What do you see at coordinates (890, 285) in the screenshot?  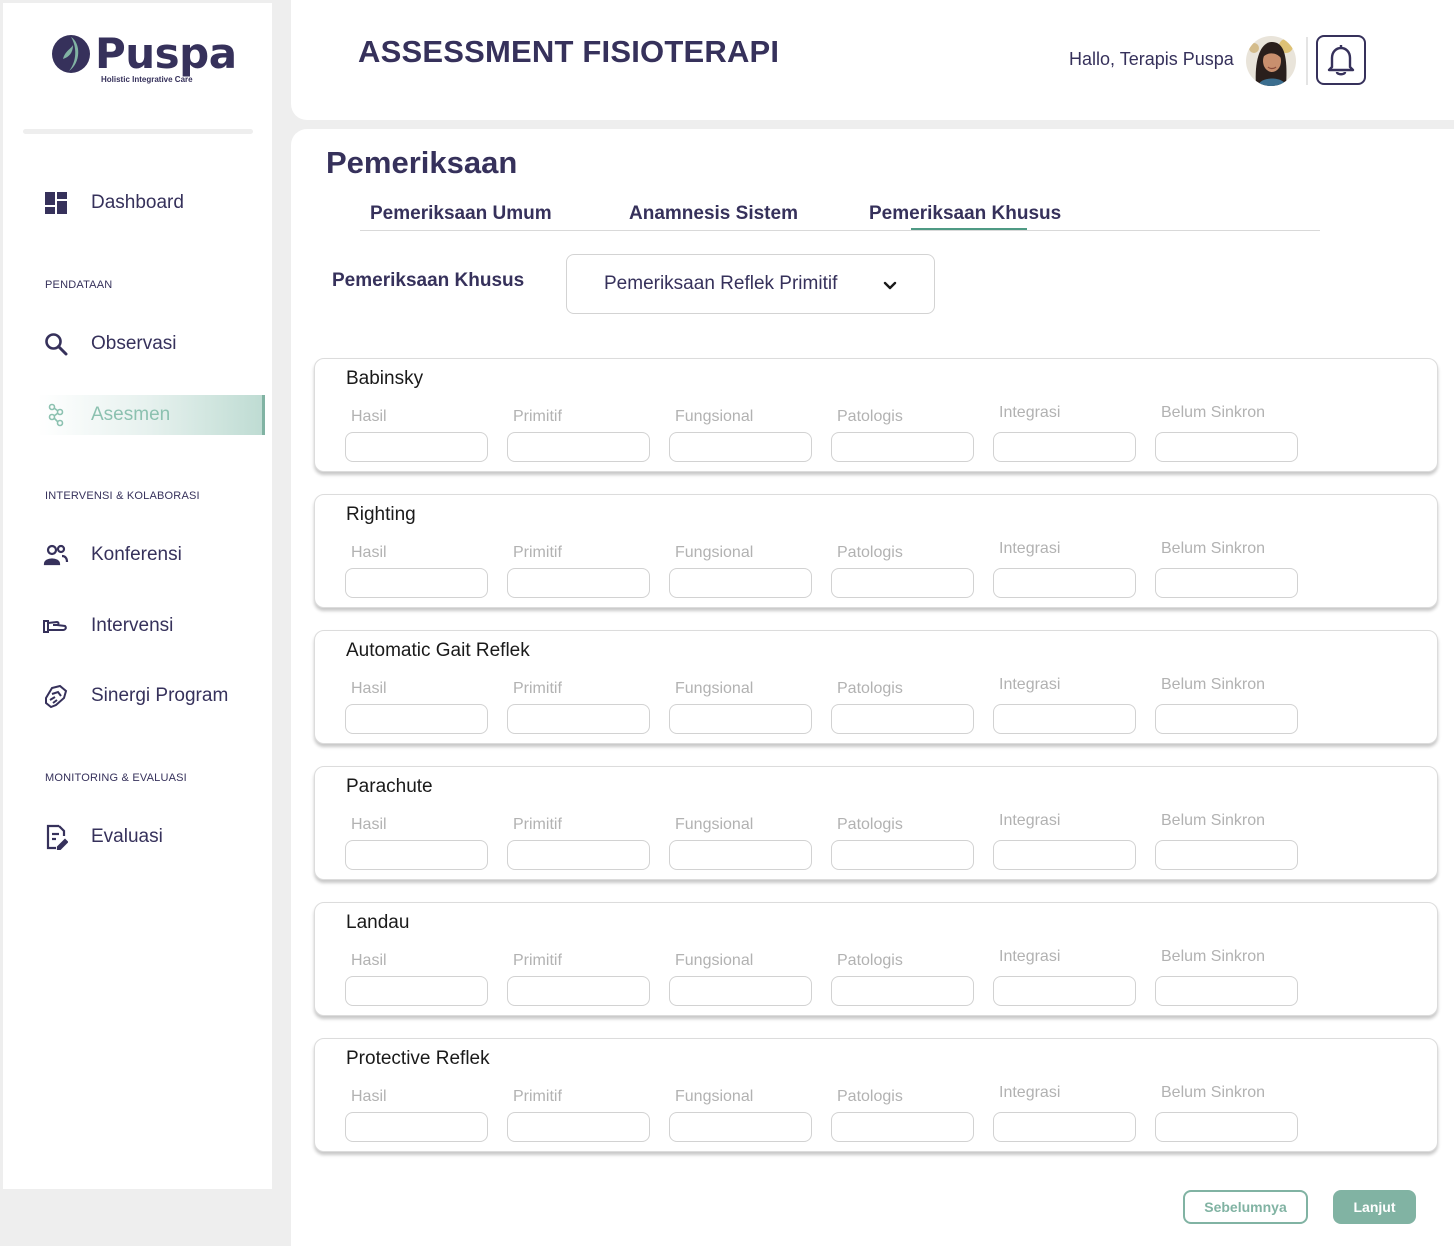 I see `chevron-down-icon` at bounding box center [890, 285].